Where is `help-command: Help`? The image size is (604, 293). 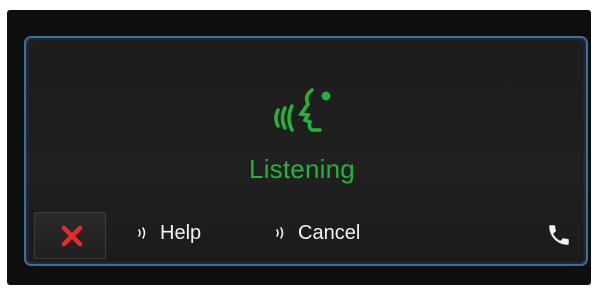
help-command: Help is located at coordinates (168, 233).